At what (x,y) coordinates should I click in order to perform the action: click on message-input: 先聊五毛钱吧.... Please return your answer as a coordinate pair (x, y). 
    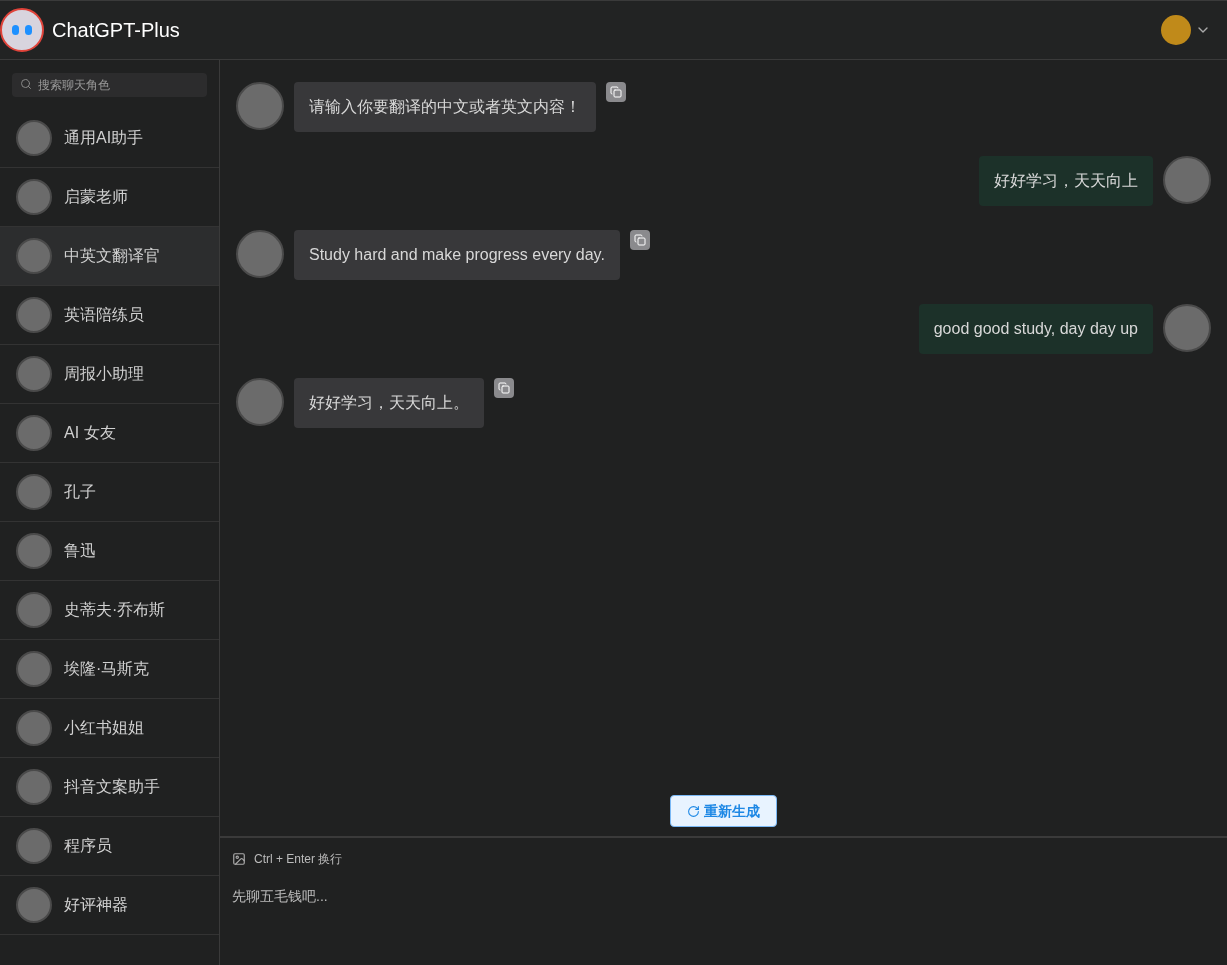
    Looking at the image, I should click on (723, 916).